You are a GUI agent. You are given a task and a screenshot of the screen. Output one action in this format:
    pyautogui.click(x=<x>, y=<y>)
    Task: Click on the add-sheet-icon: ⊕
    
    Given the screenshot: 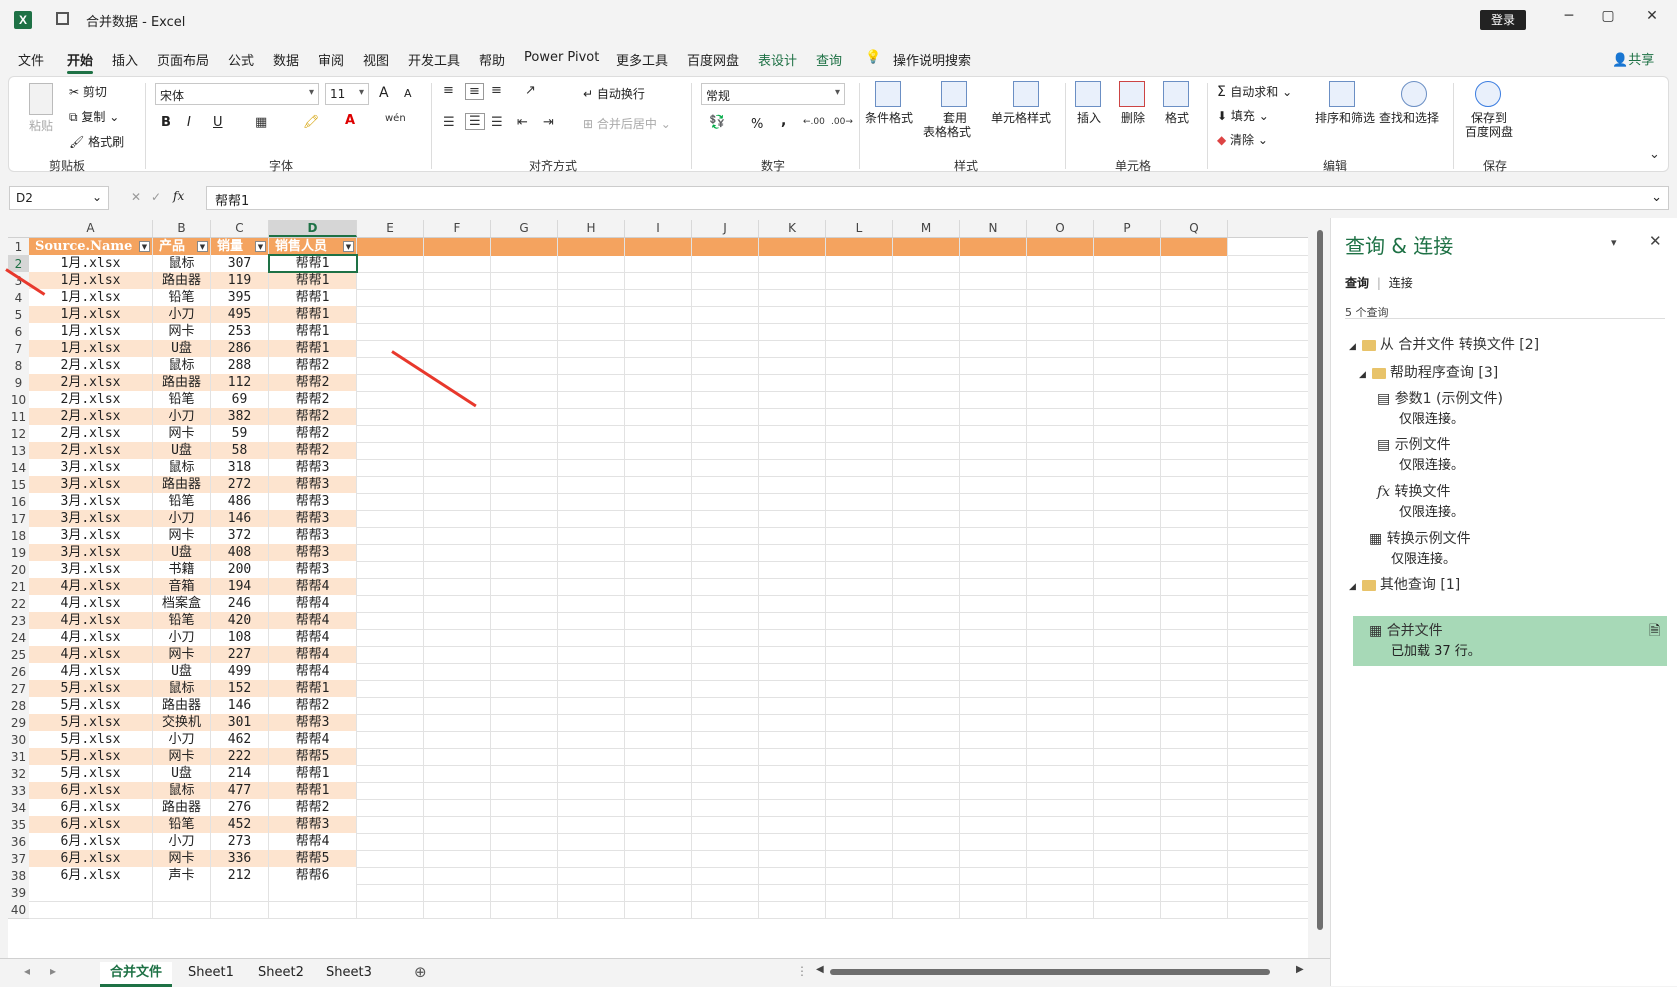 What is the action you would take?
    pyautogui.click(x=420, y=972)
    